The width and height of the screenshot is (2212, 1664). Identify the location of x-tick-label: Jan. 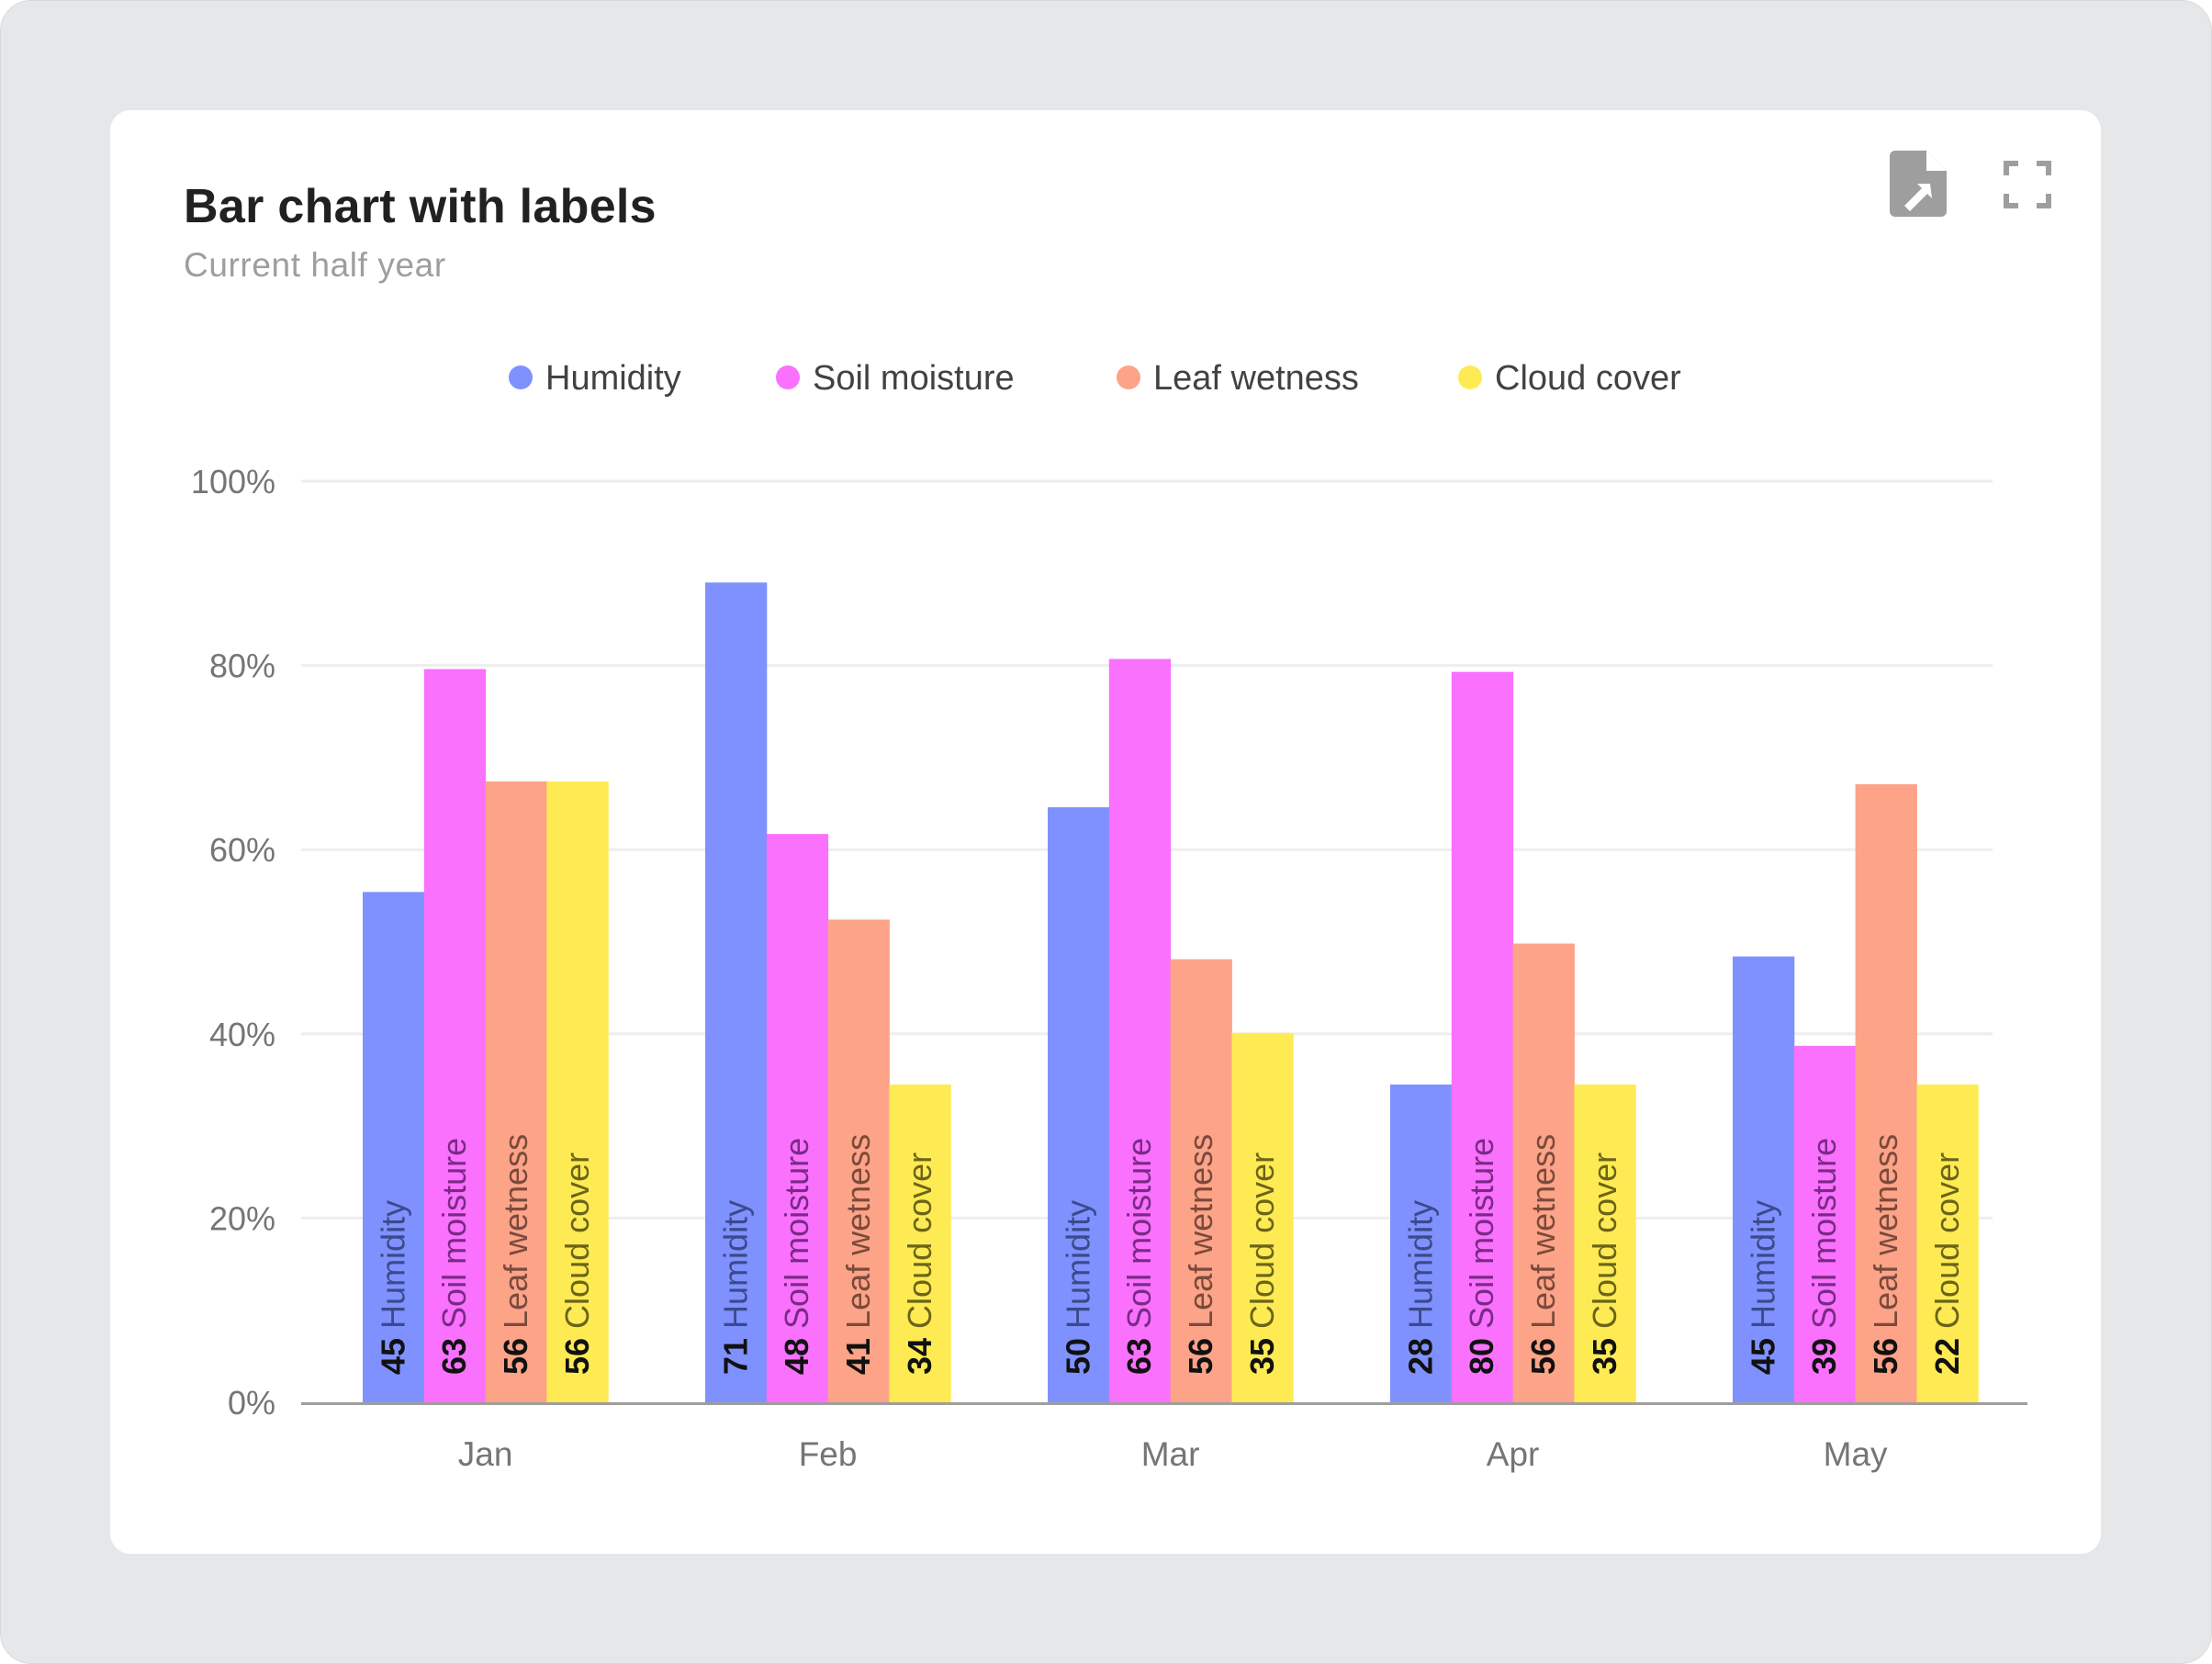
(485, 1454).